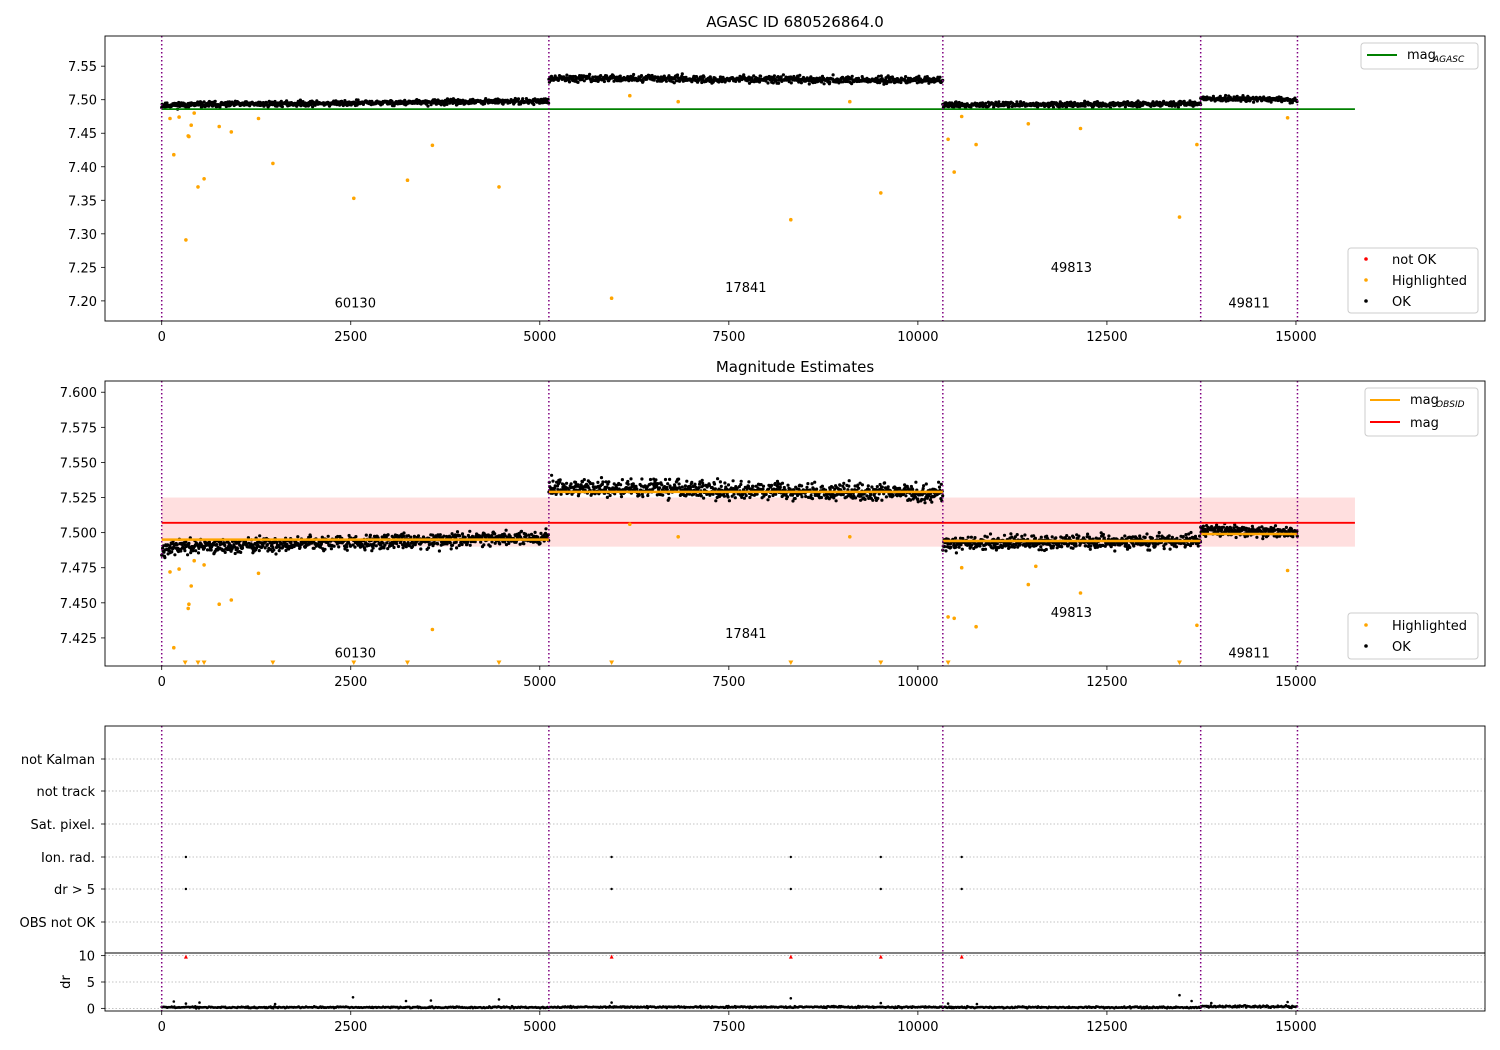 The image size is (1500, 1050). What do you see at coordinates (78, 639) in the screenshot?
I see `y-tick-label: 7.425` at bounding box center [78, 639].